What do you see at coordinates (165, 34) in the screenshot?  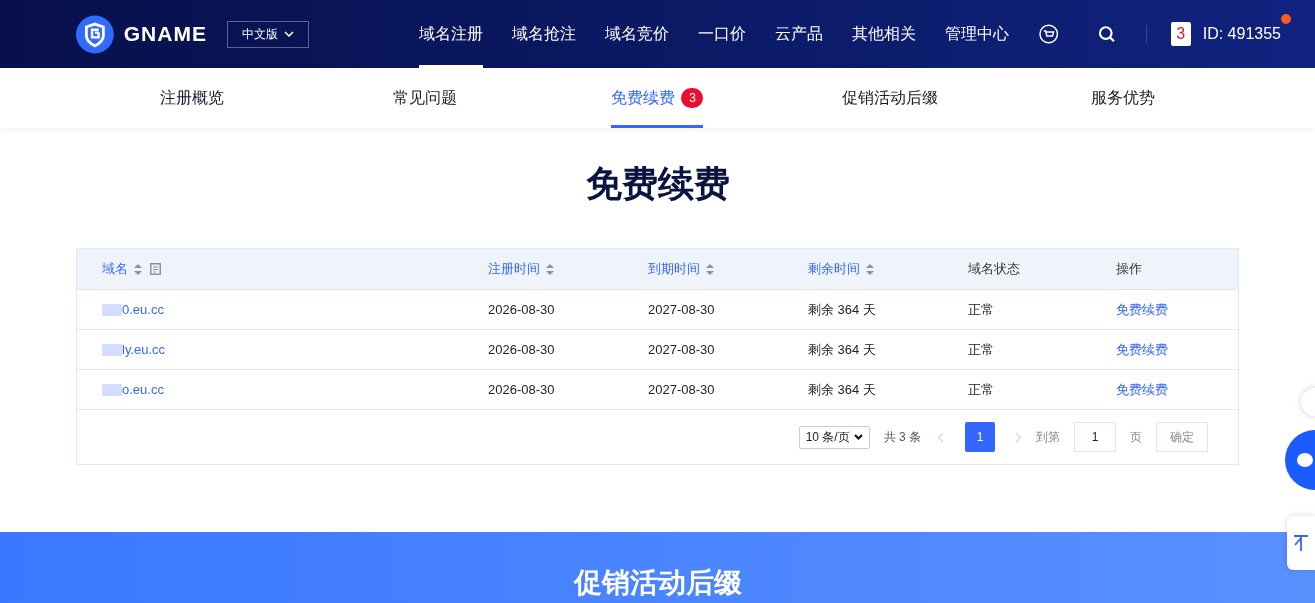 I see `logo-text: GNAME` at bounding box center [165, 34].